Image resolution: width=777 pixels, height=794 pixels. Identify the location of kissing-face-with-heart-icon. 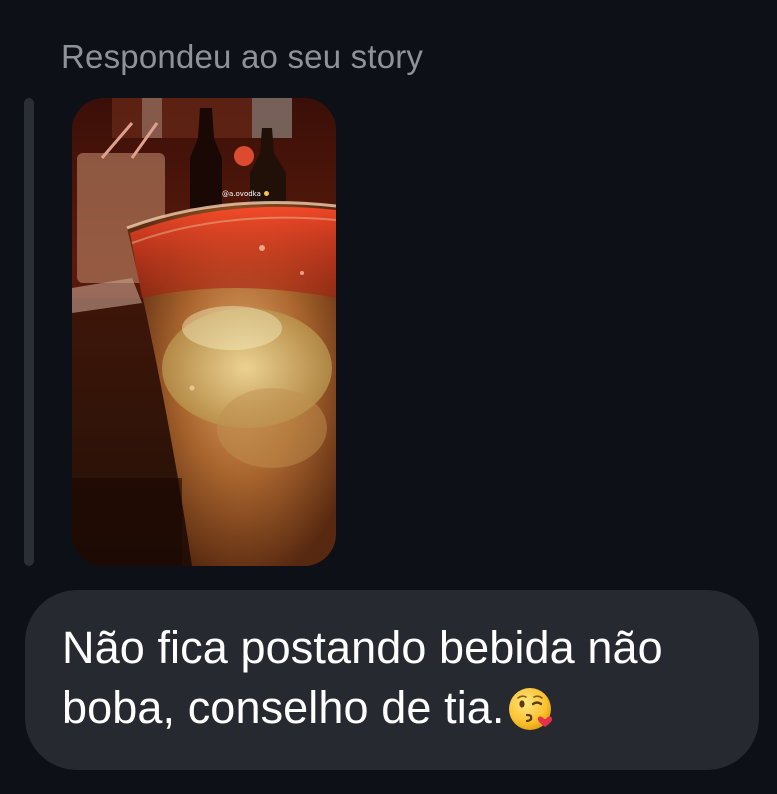
(530, 709).